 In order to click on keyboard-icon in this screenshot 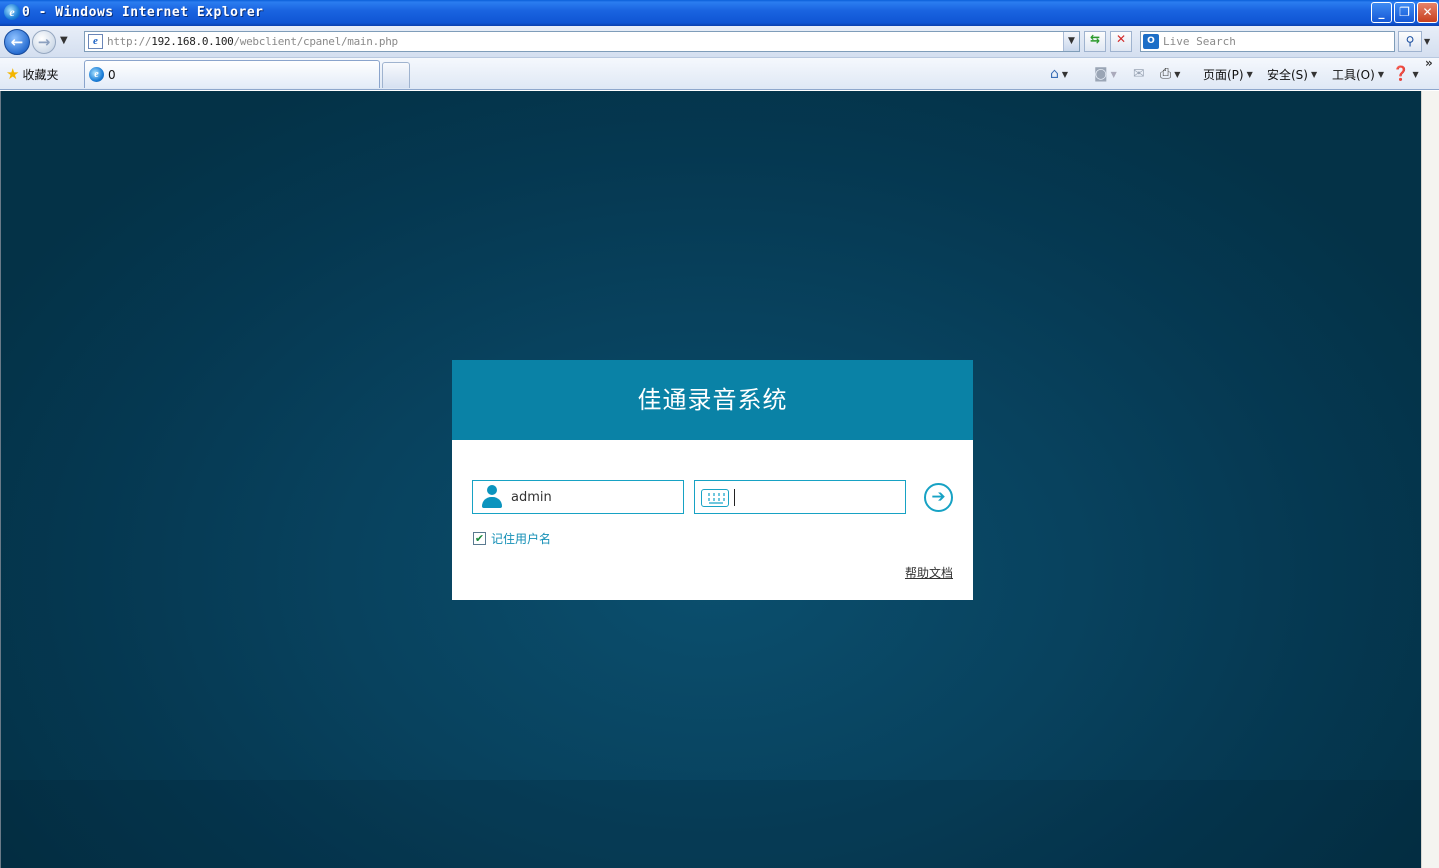, I will do `click(715, 498)`.